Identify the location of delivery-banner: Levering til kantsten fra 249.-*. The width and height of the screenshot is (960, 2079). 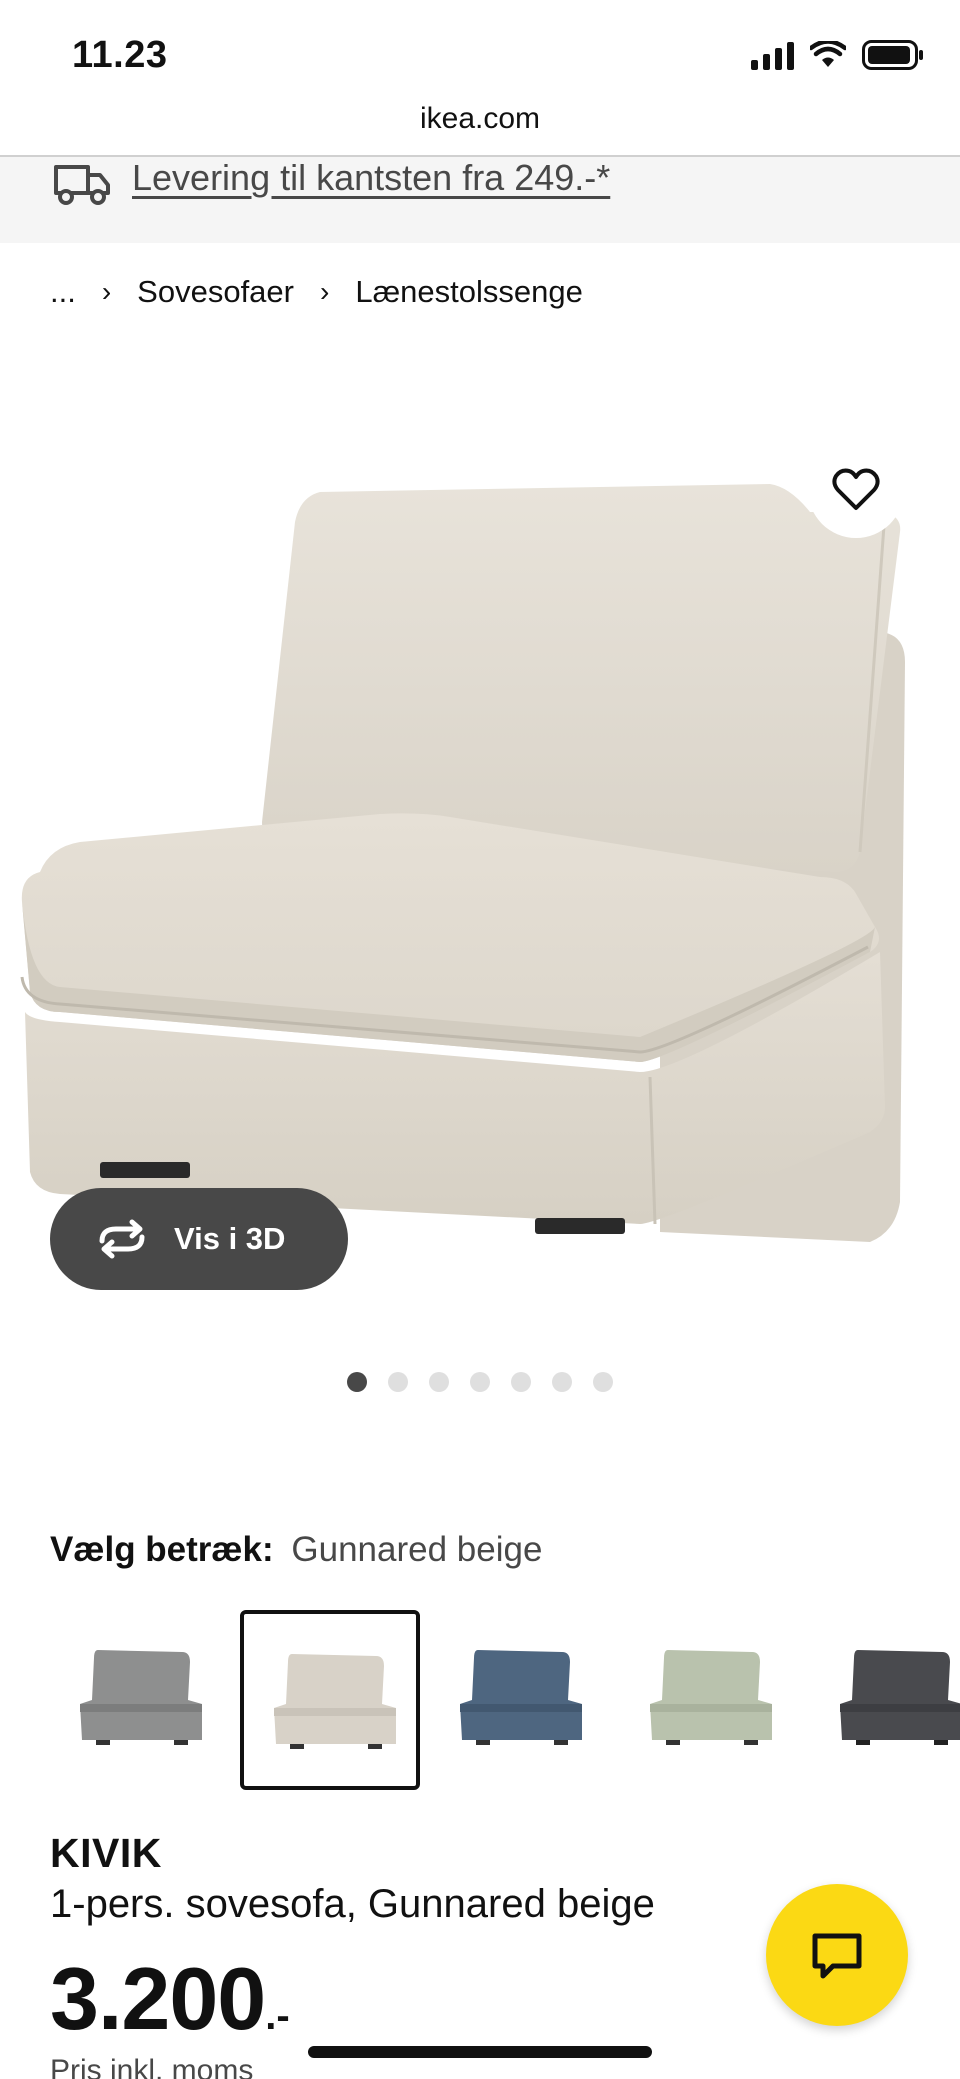
(480, 200).